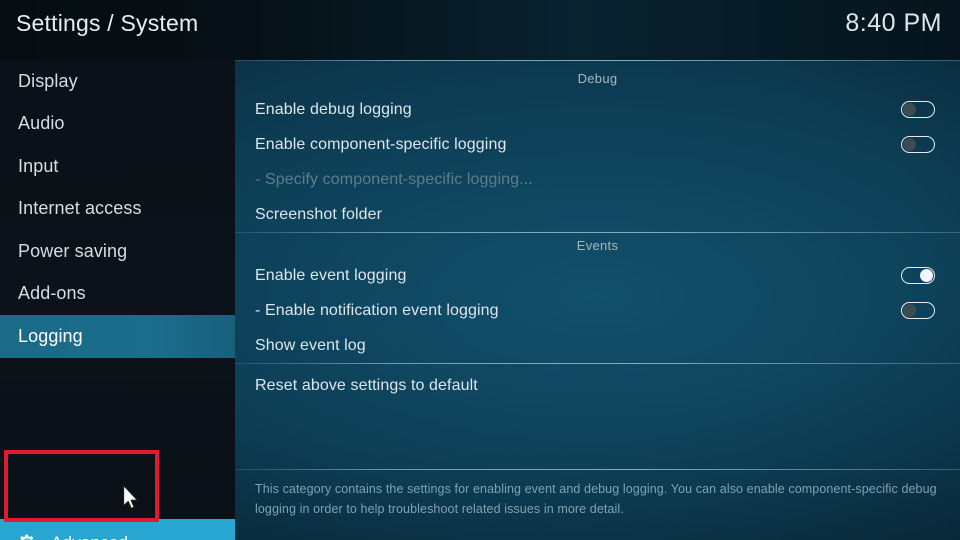 This screenshot has width=960, height=540. Describe the element at coordinates (597, 363) in the screenshot. I see `divider-events-reset` at that location.